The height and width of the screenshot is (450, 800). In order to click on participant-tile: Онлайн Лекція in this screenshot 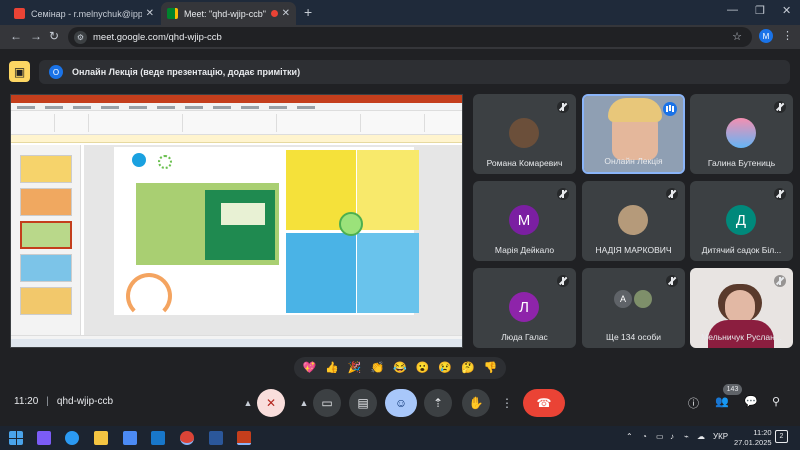, I will do `click(633, 134)`.